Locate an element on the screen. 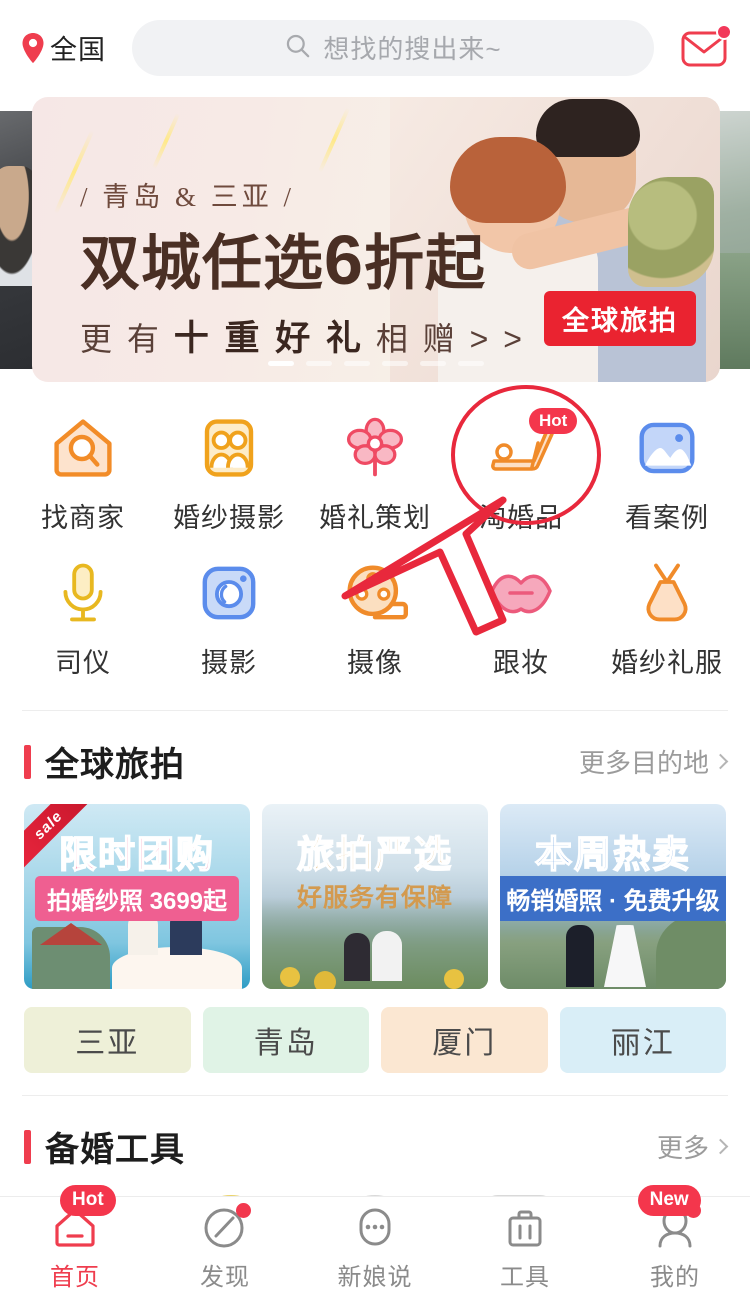 The width and height of the screenshot is (750, 1300). quick-entry-label: 摄影 is located at coordinates (229, 663).